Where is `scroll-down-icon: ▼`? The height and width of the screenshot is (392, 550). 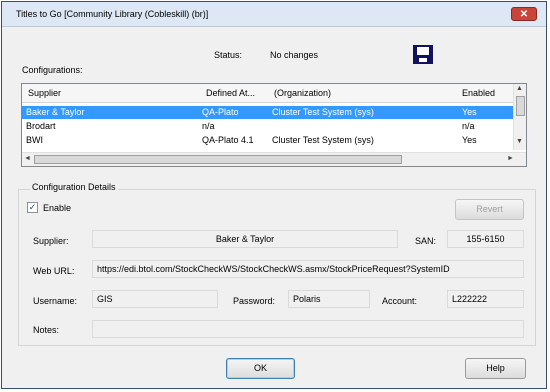
scroll-down-icon: ▼ is located at coordinates (519, 141).